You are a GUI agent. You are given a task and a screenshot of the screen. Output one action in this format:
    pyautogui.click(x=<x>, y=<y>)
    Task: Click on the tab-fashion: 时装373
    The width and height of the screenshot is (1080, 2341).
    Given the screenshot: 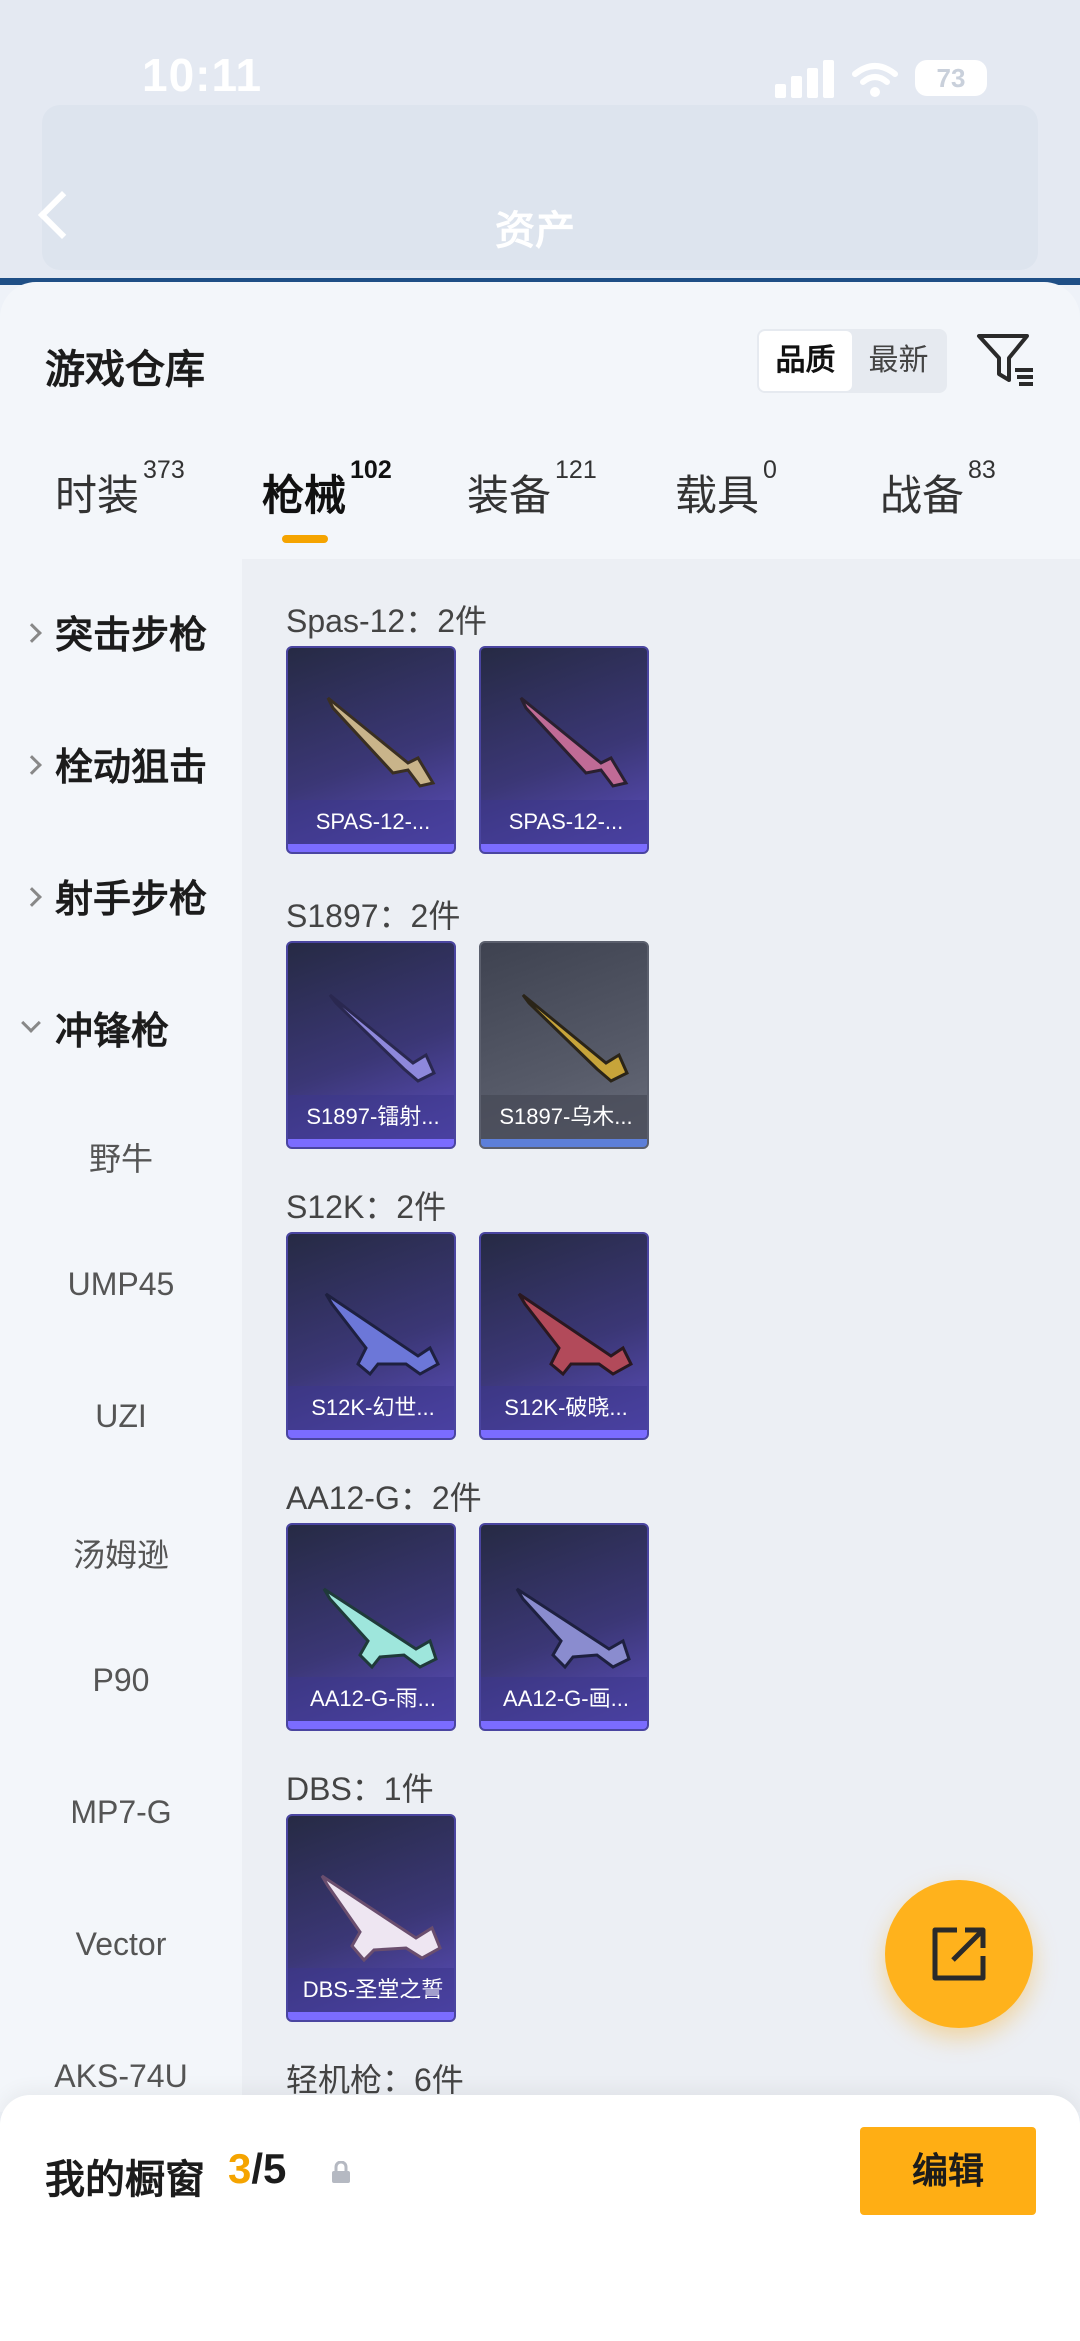 What is the action you would take?
    pyautogui.click(x=120, y=489)
    